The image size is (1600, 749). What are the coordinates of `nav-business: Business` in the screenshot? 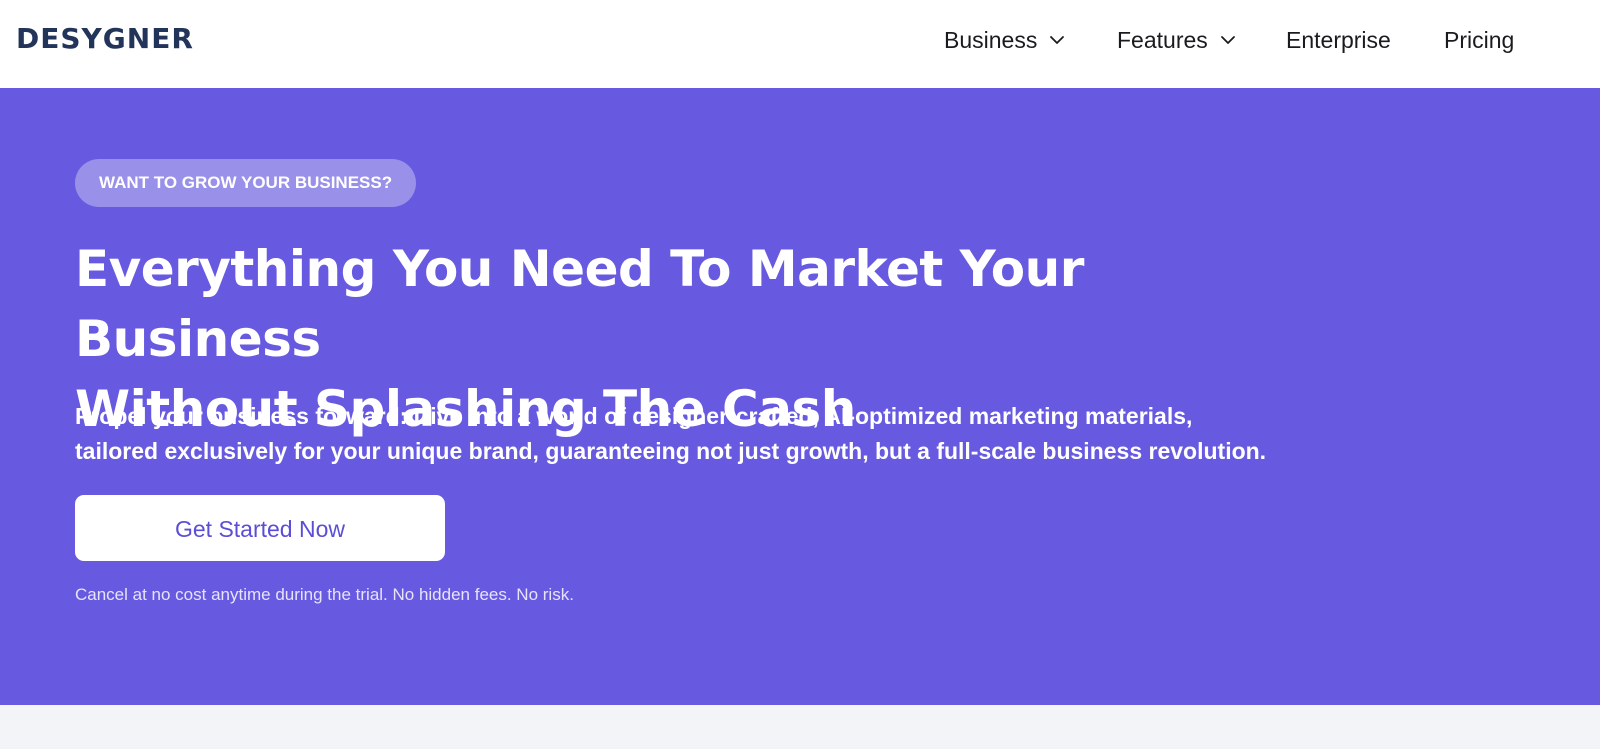 It's located at (1004, 40).